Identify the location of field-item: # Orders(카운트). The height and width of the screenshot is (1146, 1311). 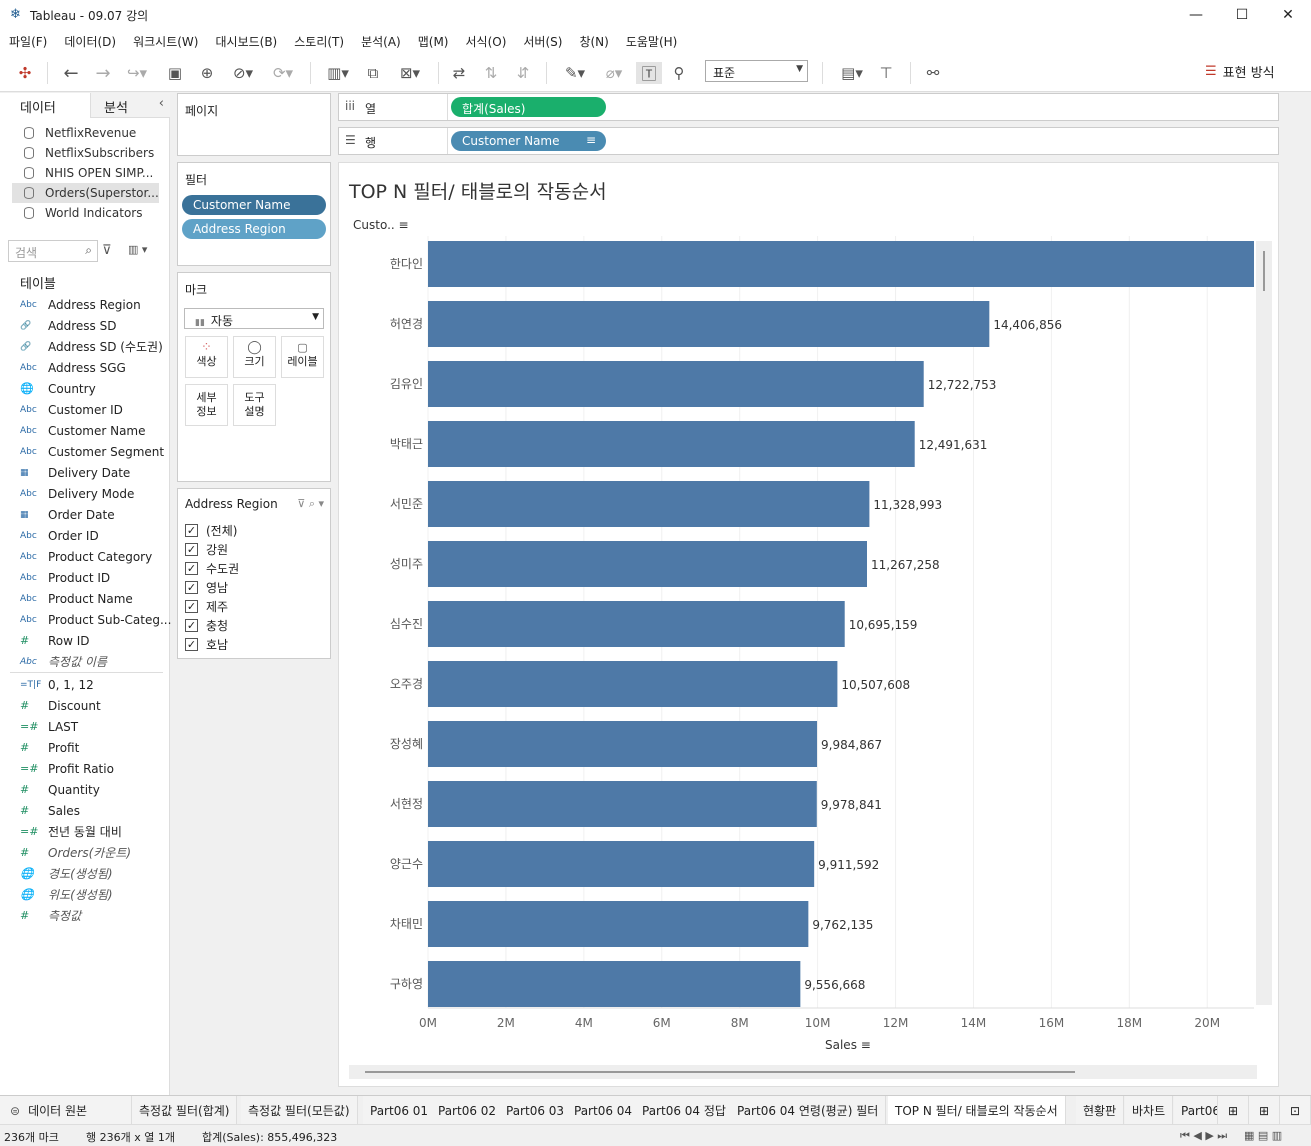
(82, 852).